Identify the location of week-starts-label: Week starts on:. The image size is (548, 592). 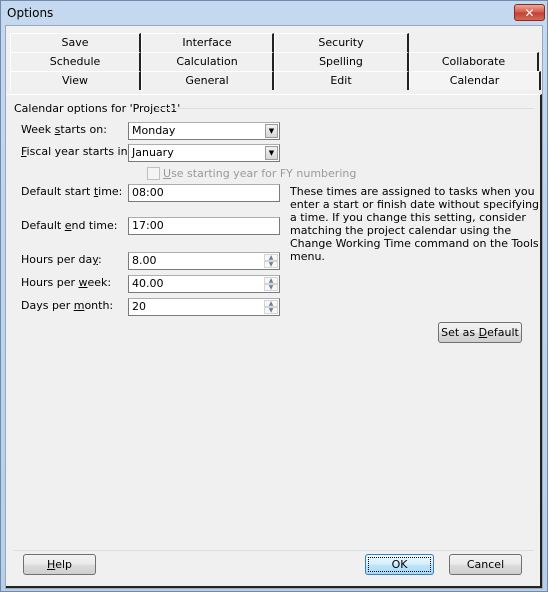
(64, 129).